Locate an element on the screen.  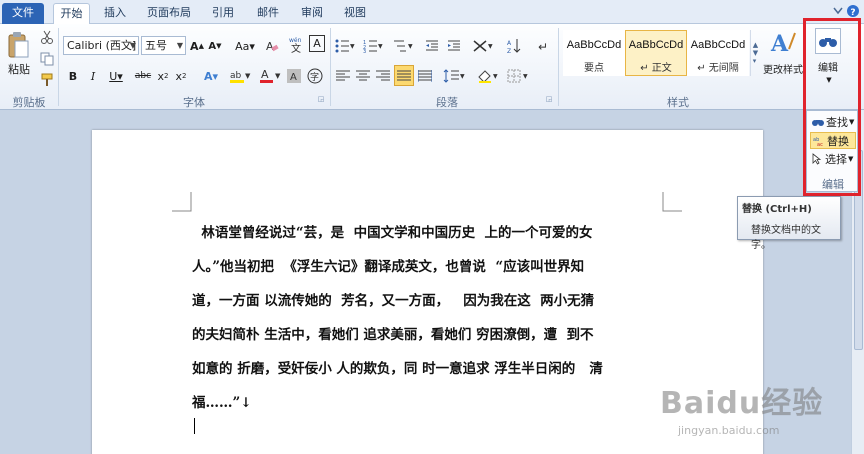
styles-group-label: 样式 is located at coordinates (678, 102).